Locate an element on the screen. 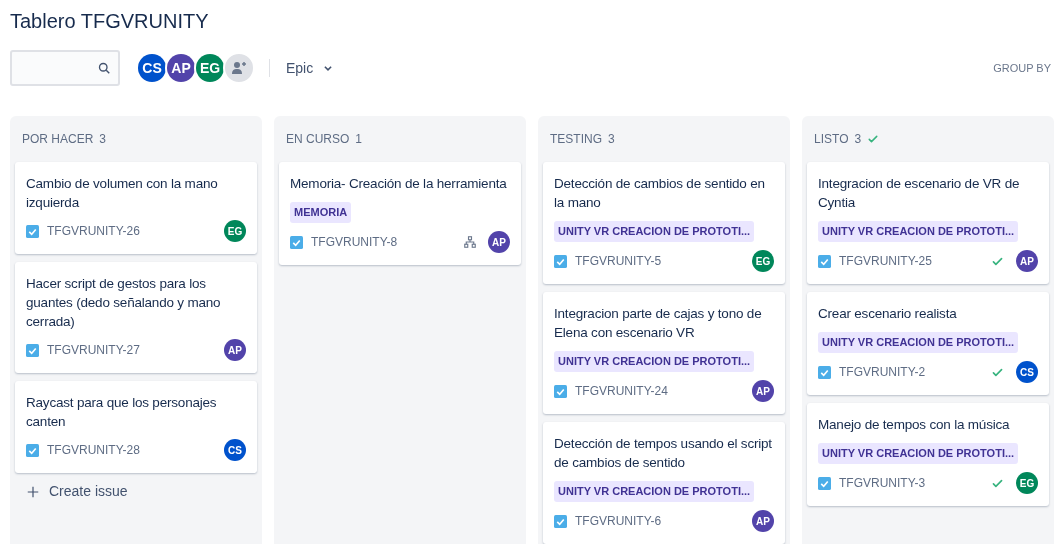 This screenshot has height=544, width=1055. issue-card: Raycast para que los personajes canten TFGVRUNITY-28 CS is located at coordinates (136, 427).